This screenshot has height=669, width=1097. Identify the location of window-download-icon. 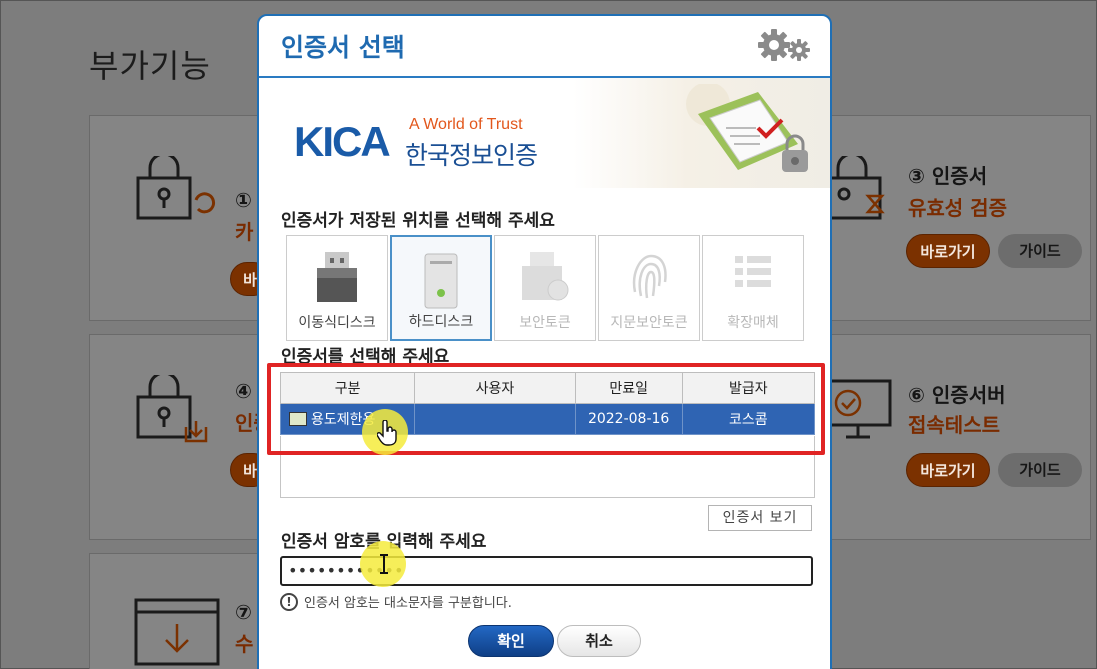
(177, 632).